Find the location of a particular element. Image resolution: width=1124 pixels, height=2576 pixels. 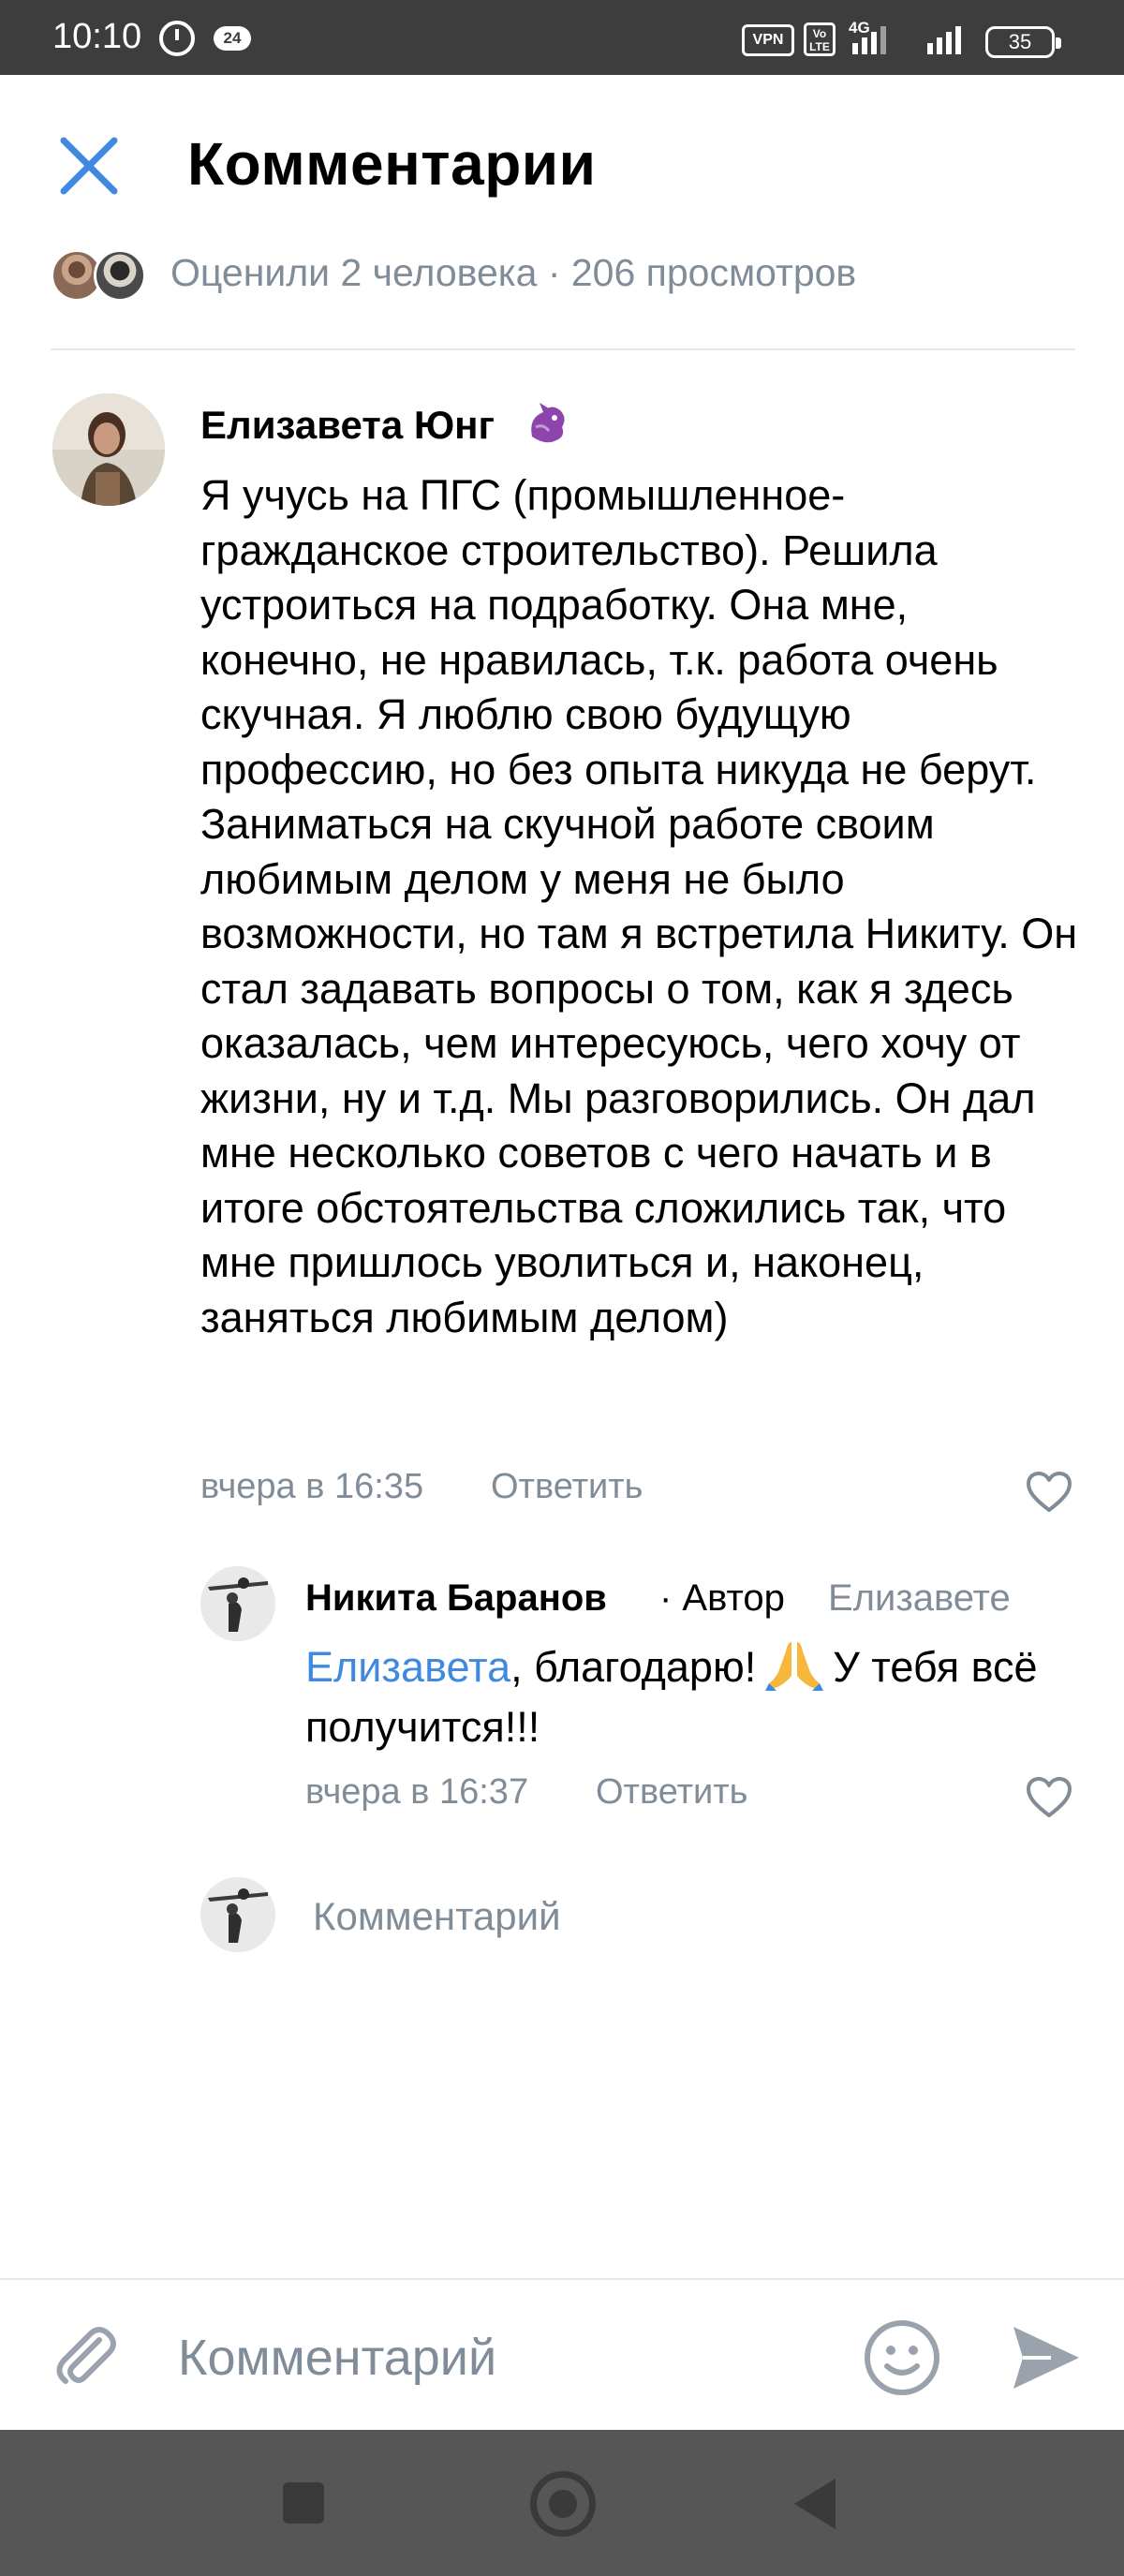

close-icon is located at coordinates (89, 166).